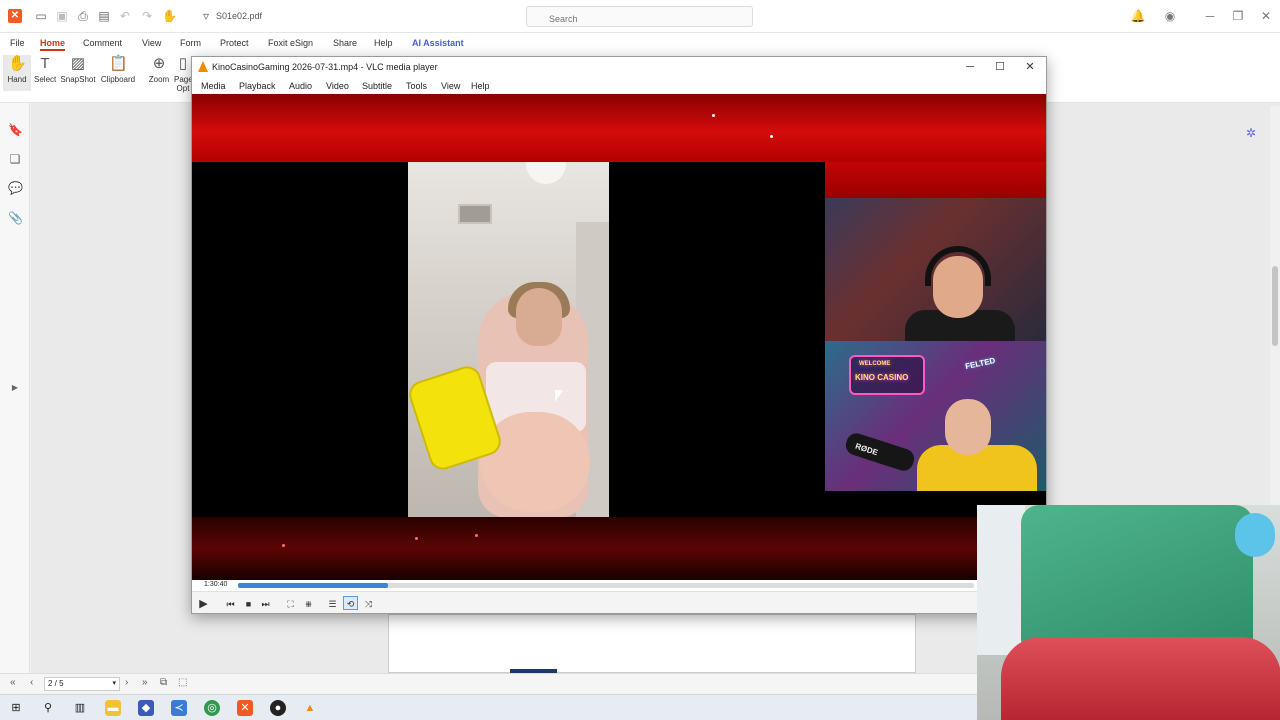  I want to click on search-input, so click(639, 16).